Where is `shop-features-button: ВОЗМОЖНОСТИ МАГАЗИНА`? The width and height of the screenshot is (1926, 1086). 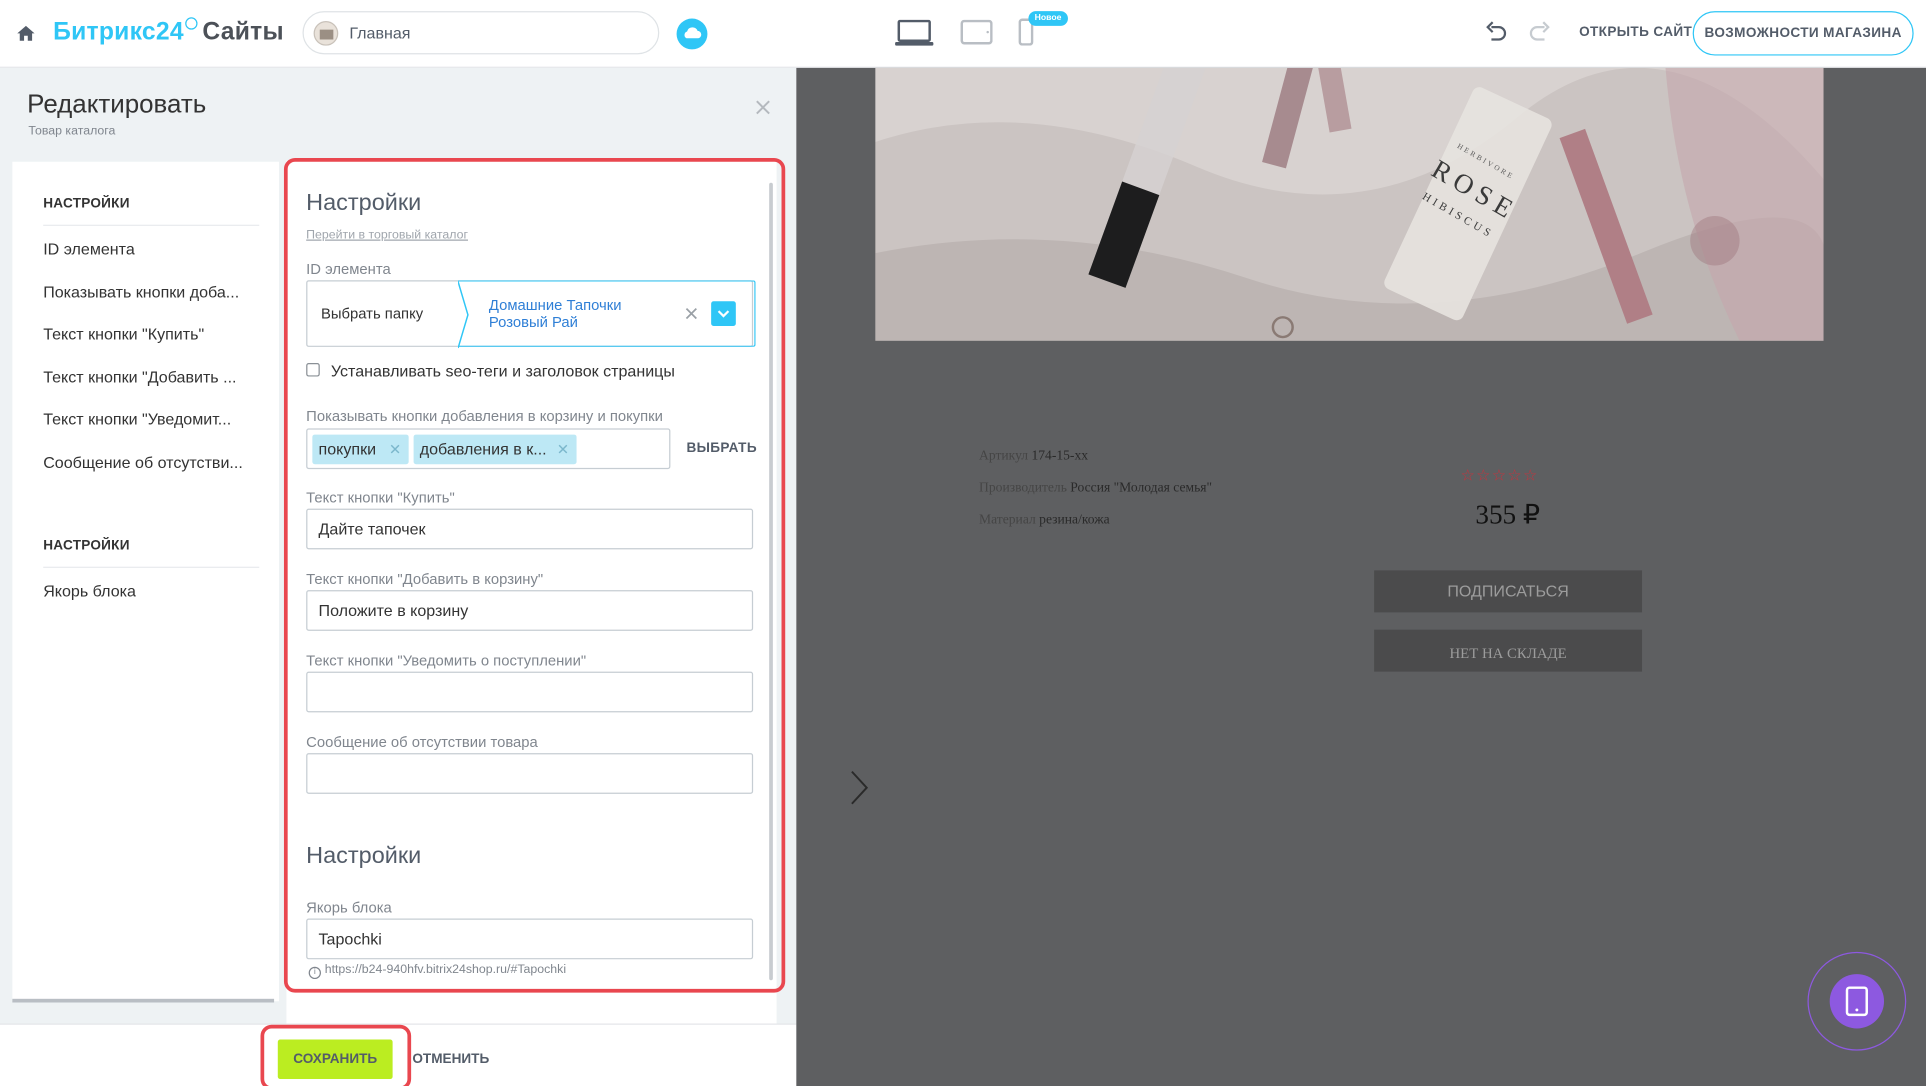
shop-features-button: ВОЗМОЖНОСТИ МАГАЗИНА is located at coordinates (1803, 33).